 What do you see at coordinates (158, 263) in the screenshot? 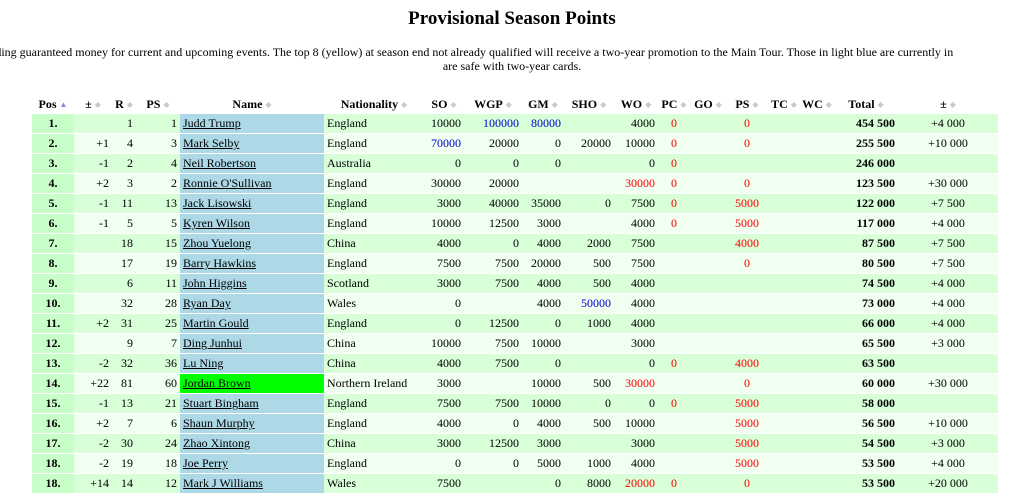
I see `cell-ps: 19` at bounding box center [158, 263].